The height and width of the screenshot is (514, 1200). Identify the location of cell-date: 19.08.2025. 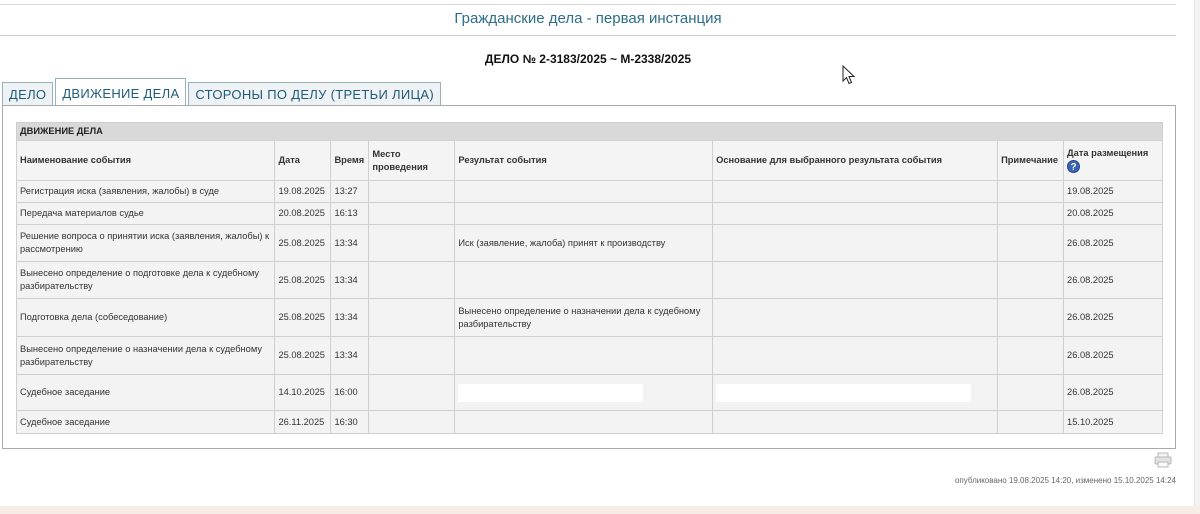
(303, 191).